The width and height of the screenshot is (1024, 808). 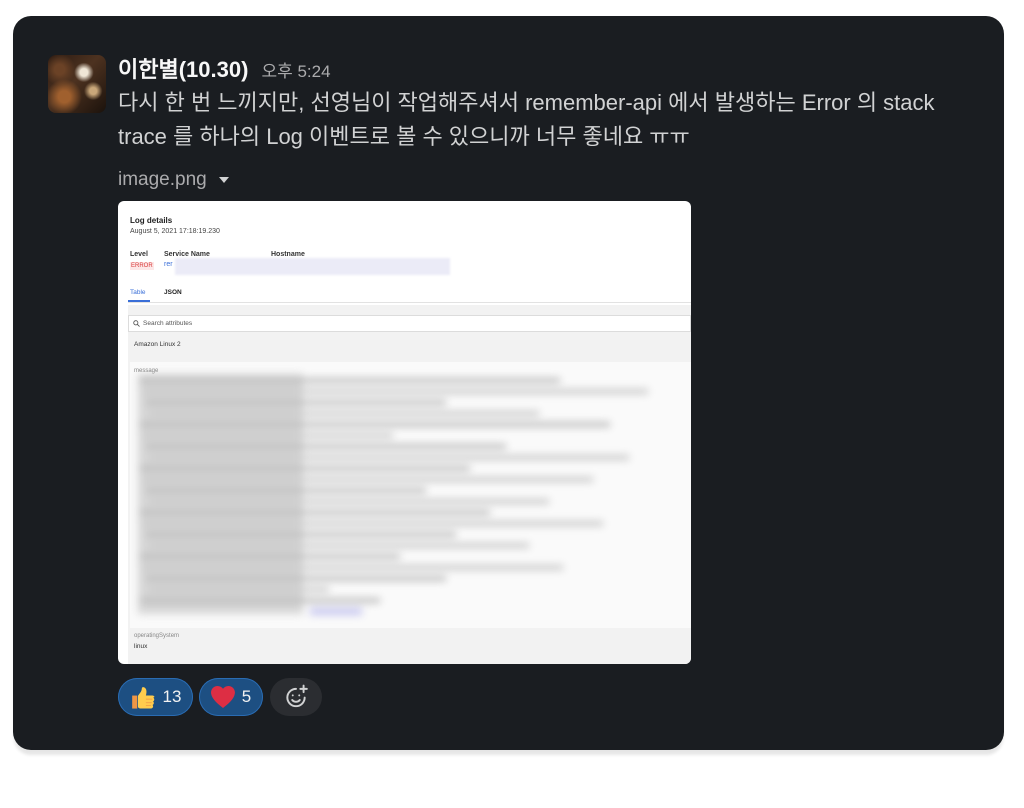 What do you see at coordinates (77, 84) in the screenshot?
I see `avatar` at bounding box center [77, 84].